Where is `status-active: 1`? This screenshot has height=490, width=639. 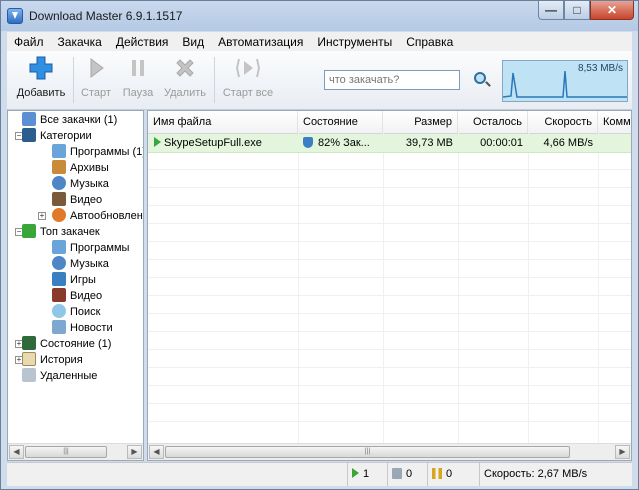
status-active: 1 is located at coordinates (367, 474).